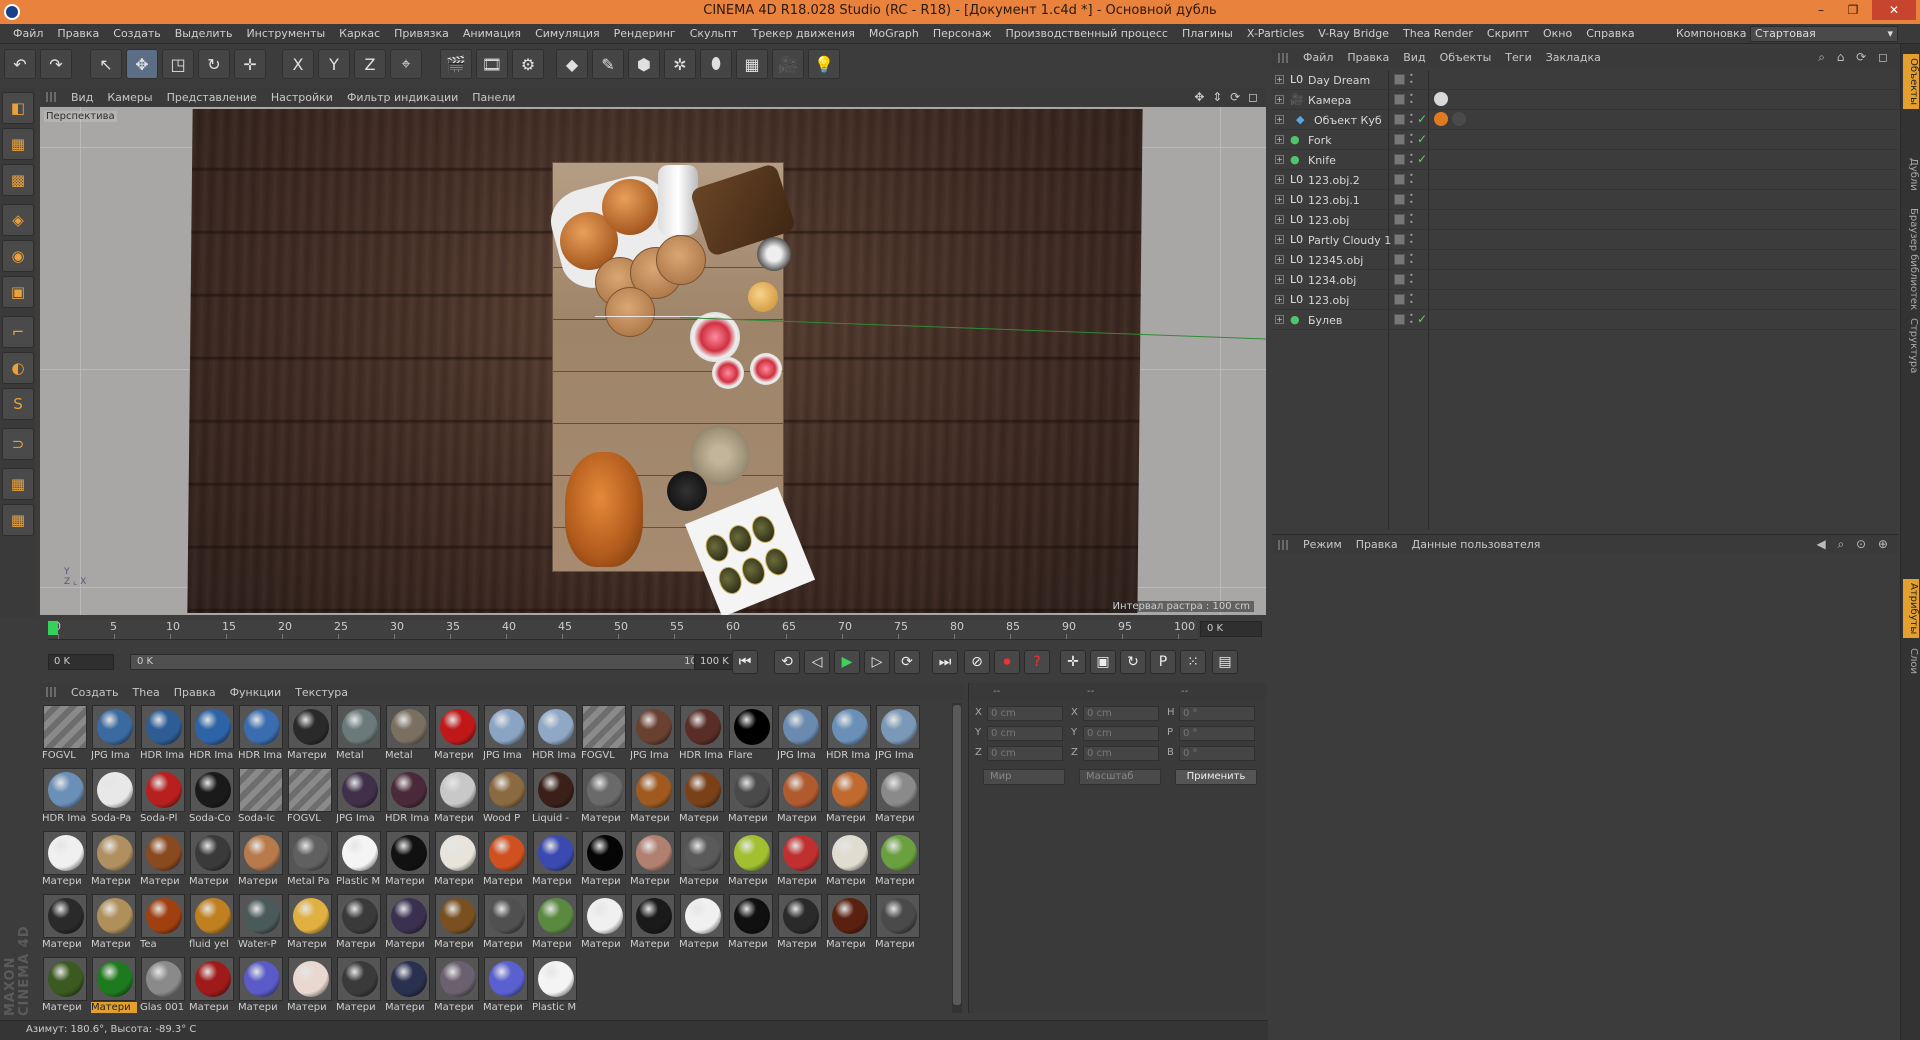 This screenshot has height=1040, width=1920. Describe the element at coordinates (1476, 544) in the screenshot. I see `attribute-menu-item: Данные пользователя` at that location.